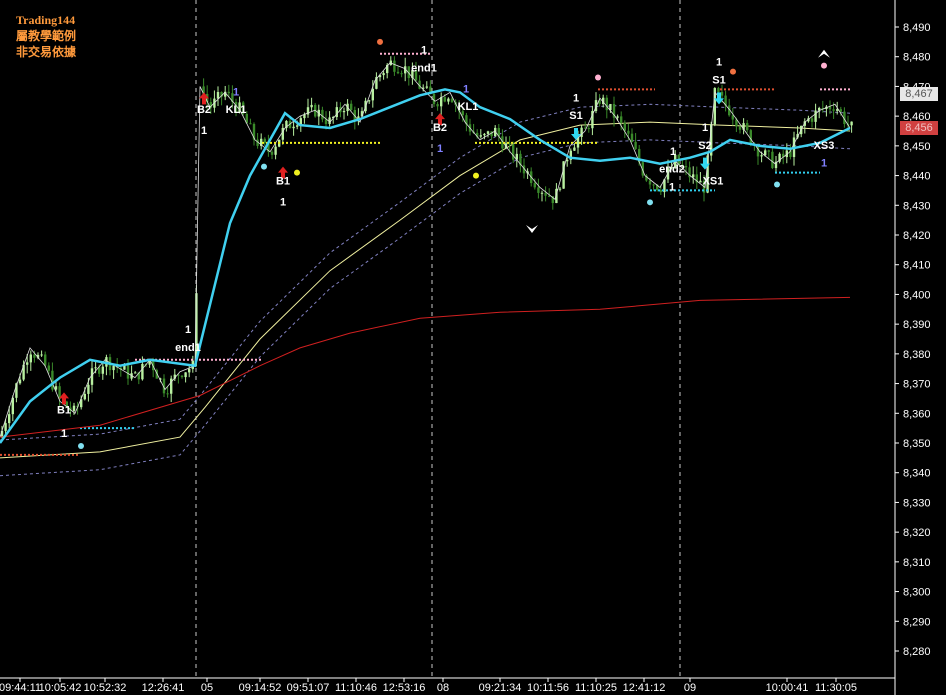 The image size is (946, 695). Describe the element at coordinates (60, 688) in the screenshot. I see `x-tick-label: 10:05:42` at that location.